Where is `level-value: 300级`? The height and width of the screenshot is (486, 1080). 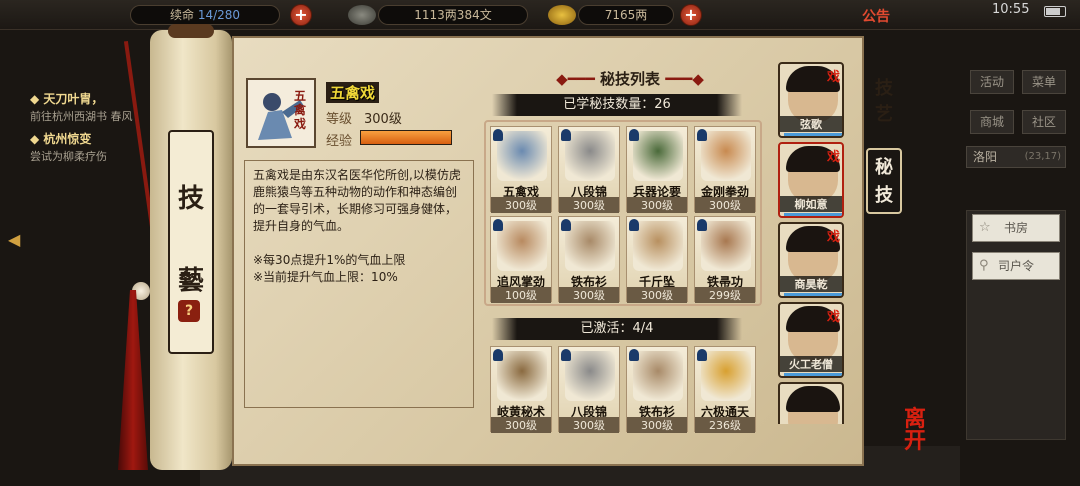
level-value: 300级 is located at coordinates (383, 119).